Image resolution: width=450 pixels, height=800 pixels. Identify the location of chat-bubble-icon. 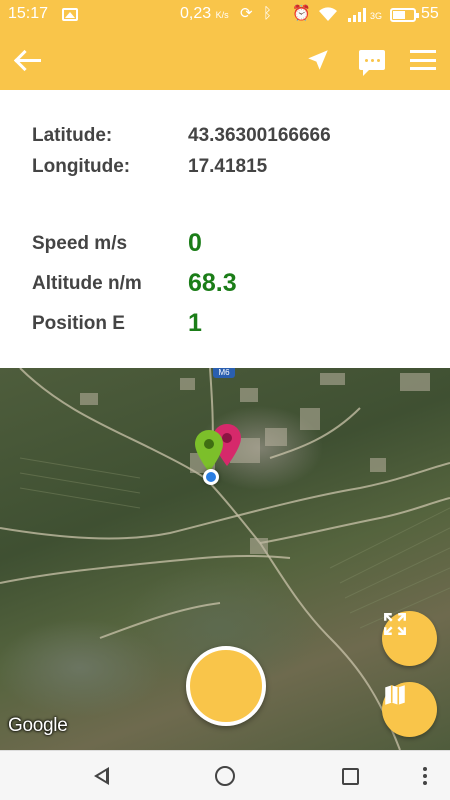
(372, 63).